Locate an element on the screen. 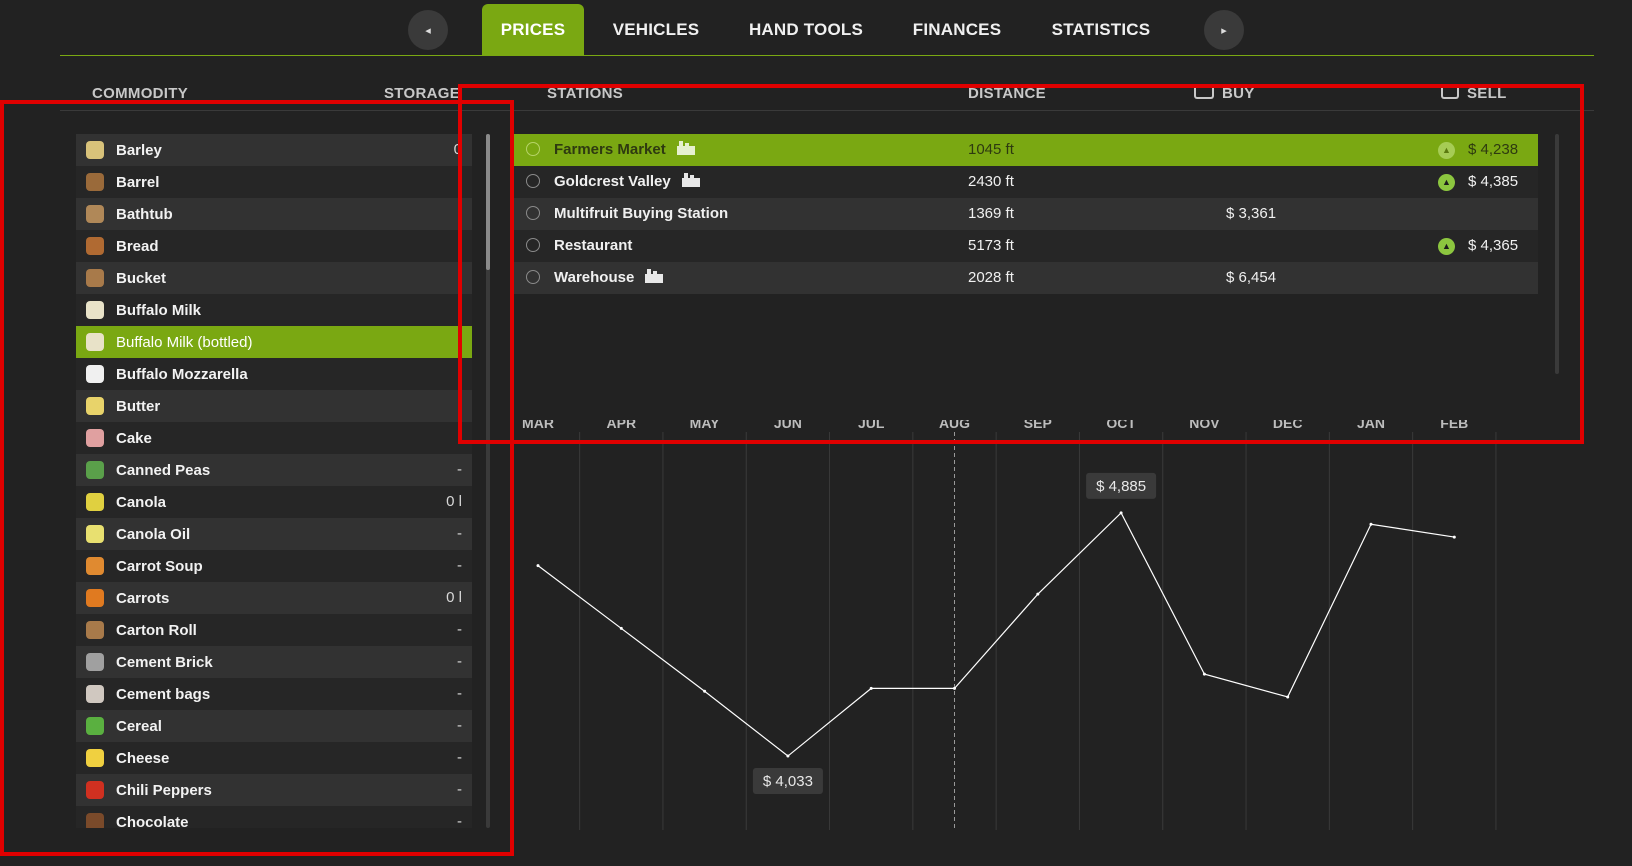  tooltip-price-label: $ 4,885 is located at coordinates (1121, 486).